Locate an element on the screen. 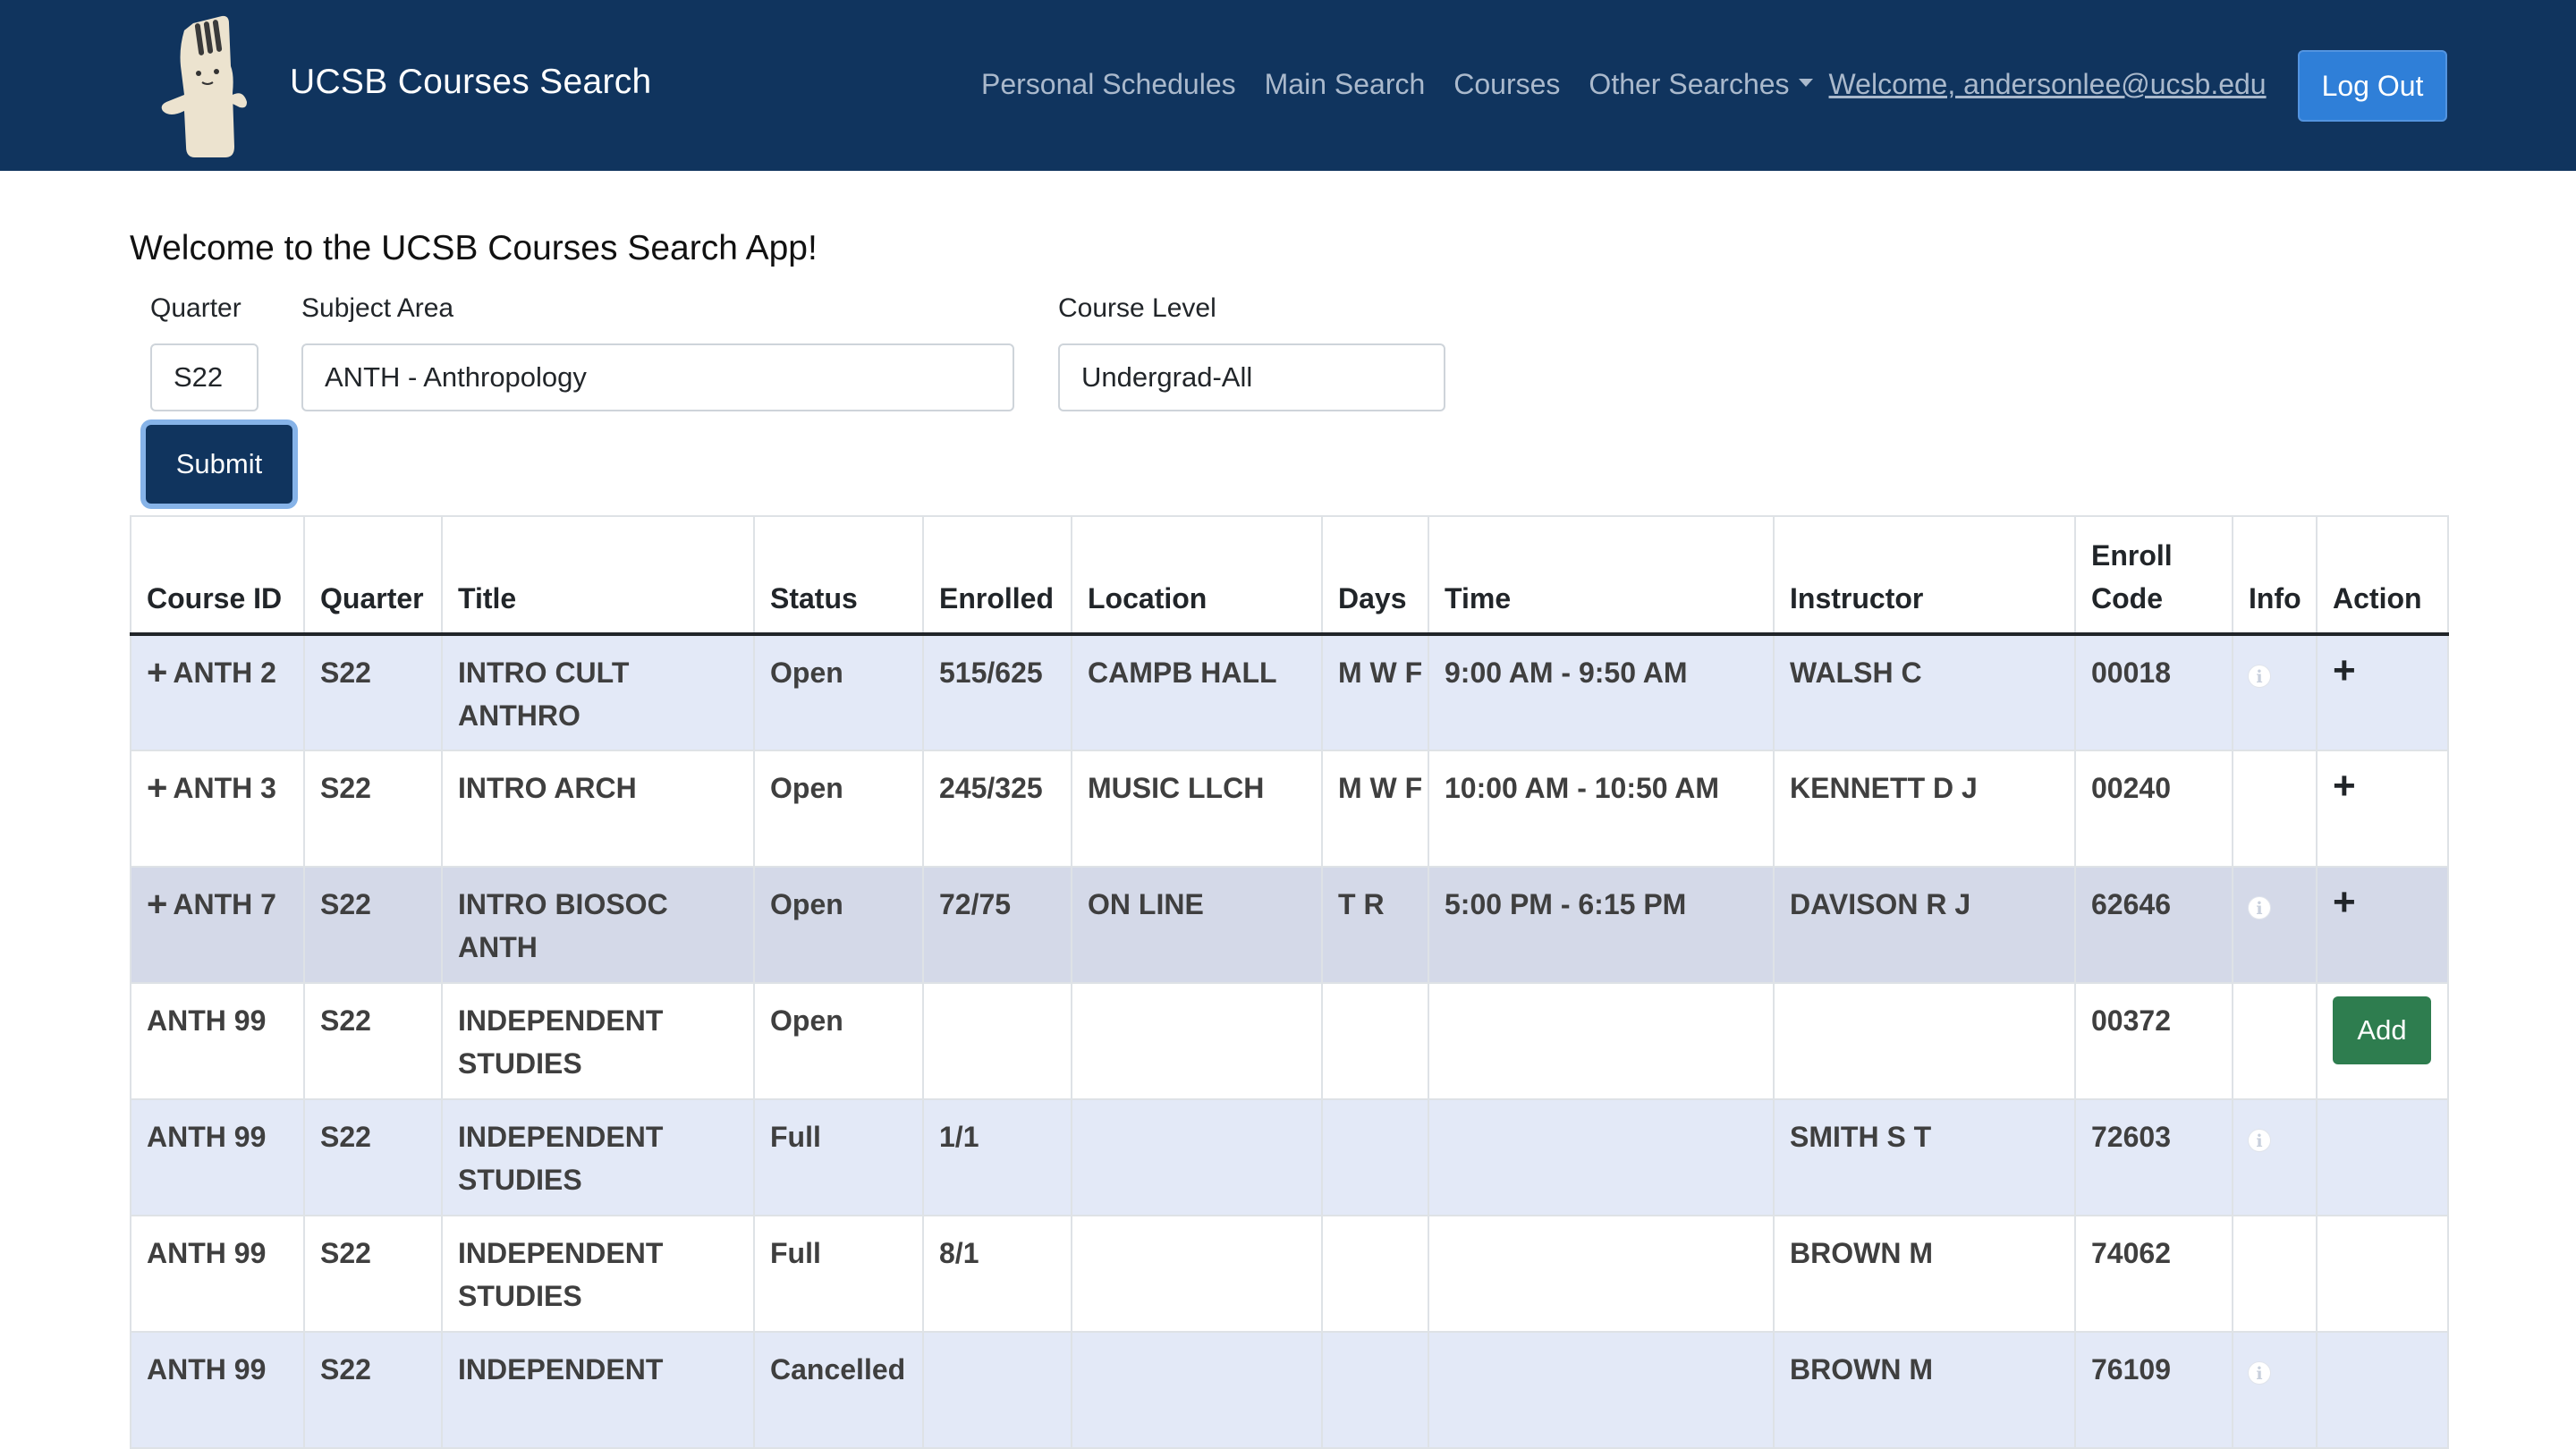  course-level-label: Course Level is located at coordinates (1137, 308).